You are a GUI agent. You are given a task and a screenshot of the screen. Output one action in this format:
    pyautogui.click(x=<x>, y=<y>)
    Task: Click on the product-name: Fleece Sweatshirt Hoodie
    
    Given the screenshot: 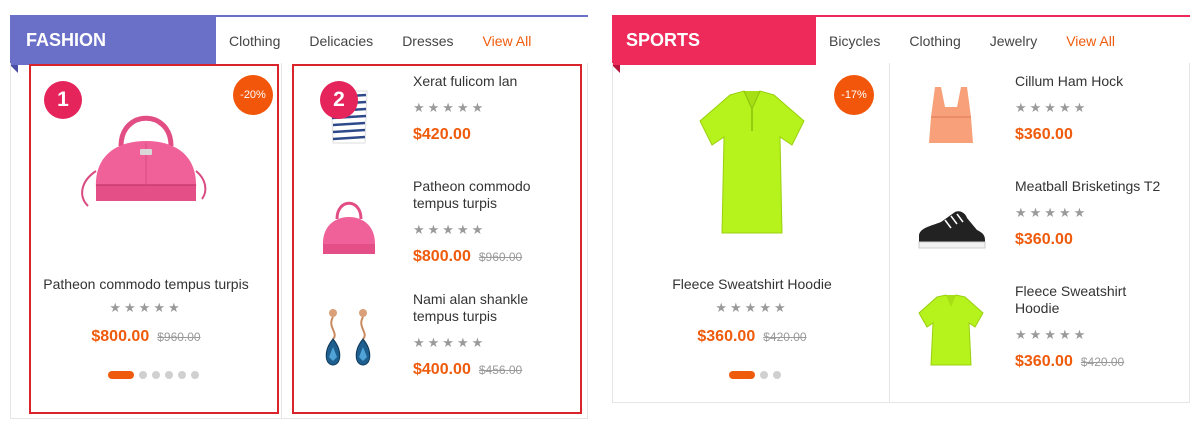 What is the action you would take?
    pyautogui.click(x=752, y=284)
    